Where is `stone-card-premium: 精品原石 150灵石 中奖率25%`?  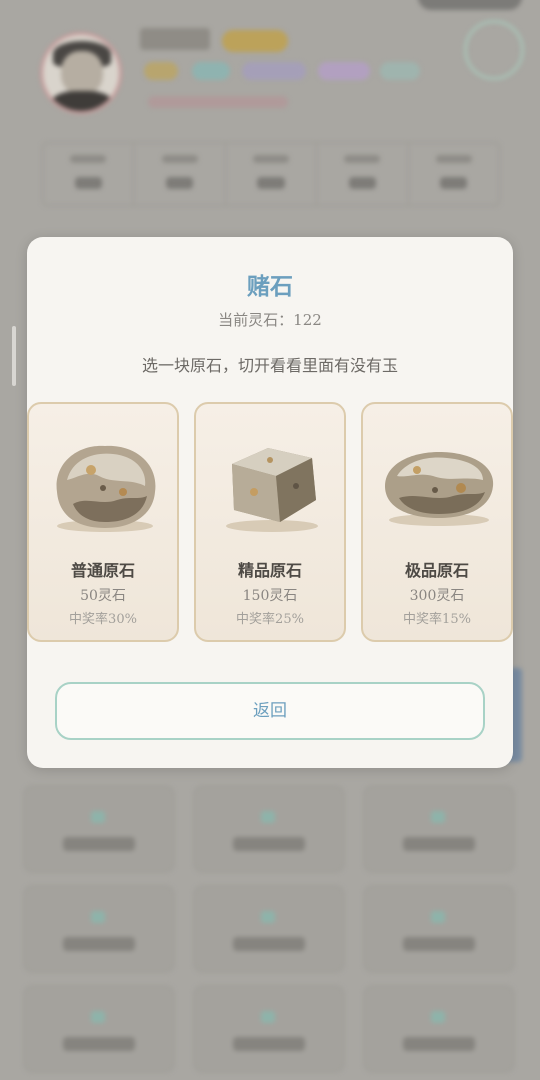
stone-card-premium: 精品原石 150灵石 中奖率25% is located at coordinates (270, 522).